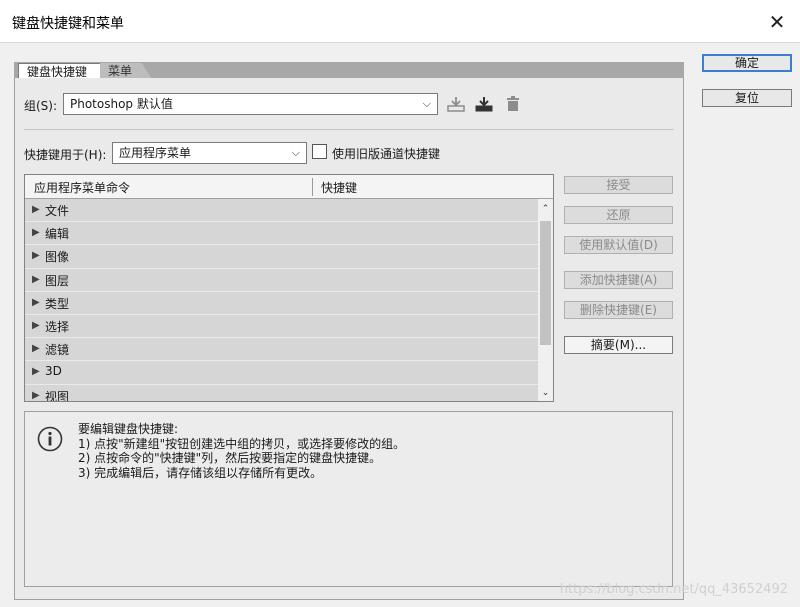  I want to click on shortcuts-for-value: 应用程序菜单, so click(155, 153).